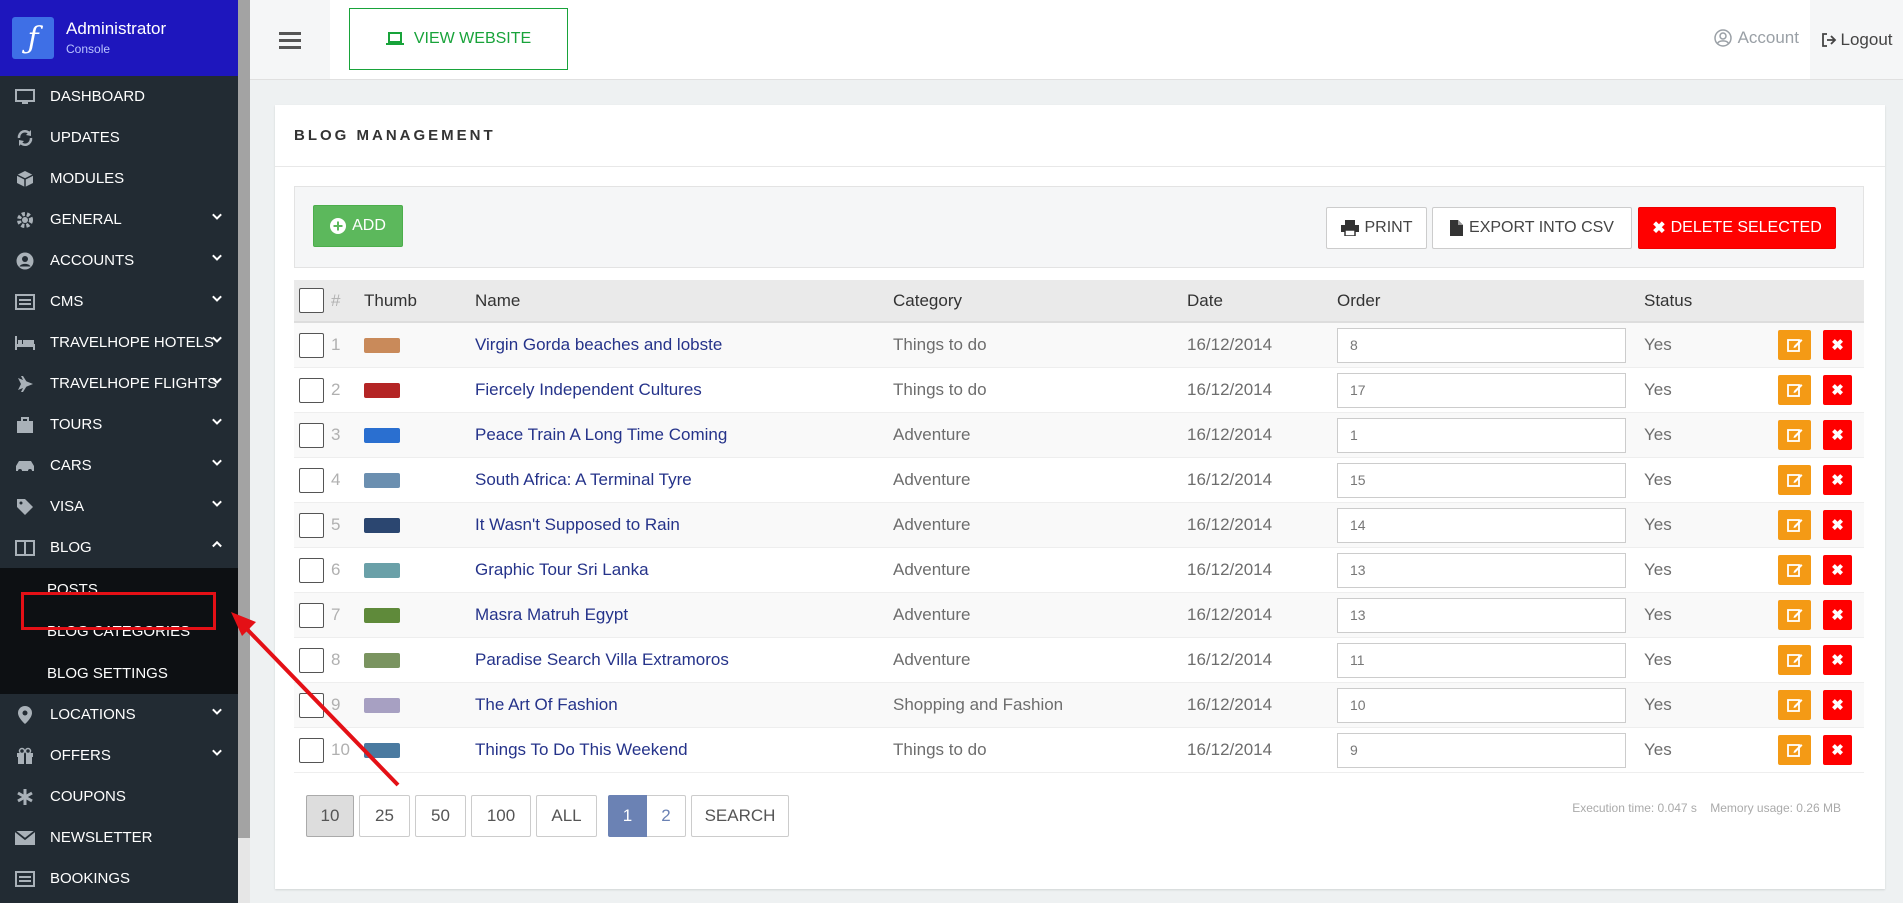 This screenshot has width=1903, height=903. What do you see at coordinates (1490, 301) in the screenshot?
I see `header-order: Order` at bounding box center [1490, 301].